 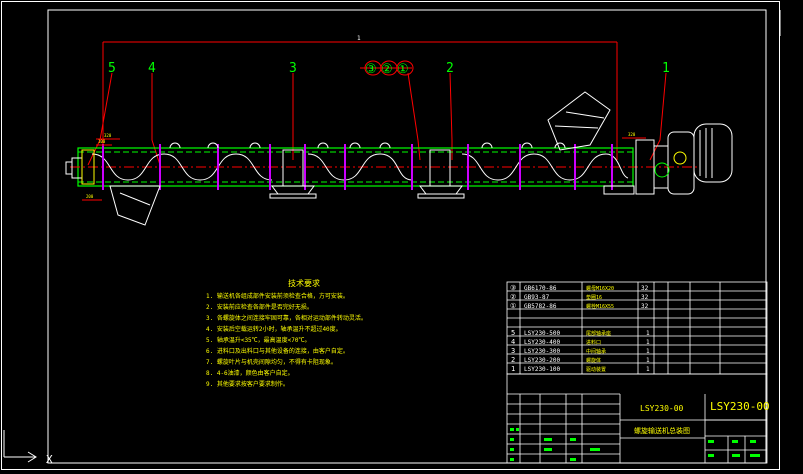 I want to click on balloon-1: 1, so click(x=666, y=68).